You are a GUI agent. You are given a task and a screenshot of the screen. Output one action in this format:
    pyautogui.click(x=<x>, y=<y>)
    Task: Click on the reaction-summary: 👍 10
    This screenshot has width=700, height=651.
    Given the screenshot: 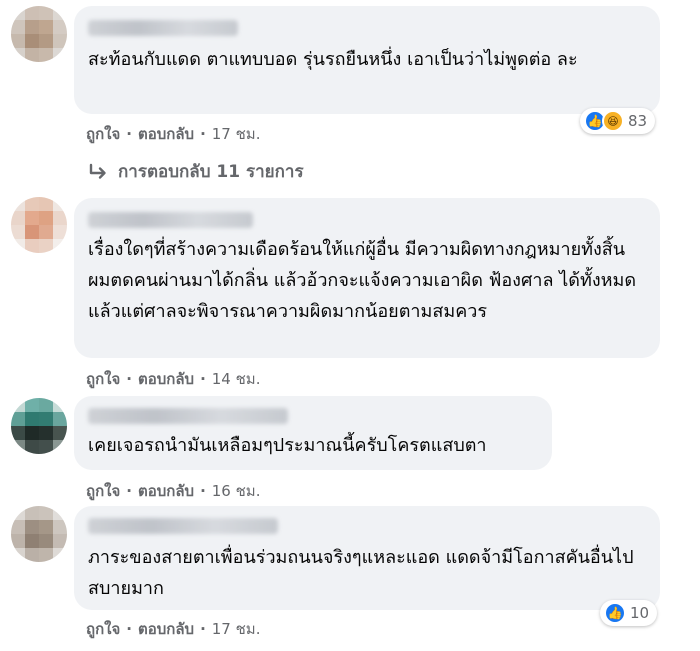 What is the action you would take?
    pyautogui.click(x=629, y=613)
    